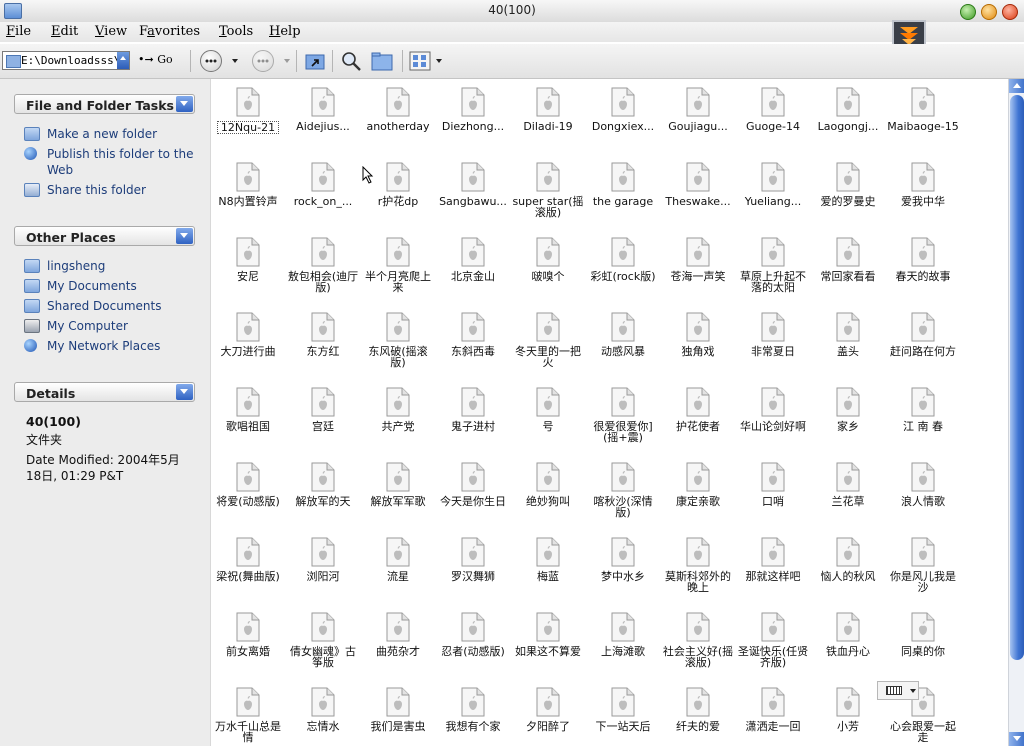  I want to click on vertical-scrollbar, so click(1016, 412).